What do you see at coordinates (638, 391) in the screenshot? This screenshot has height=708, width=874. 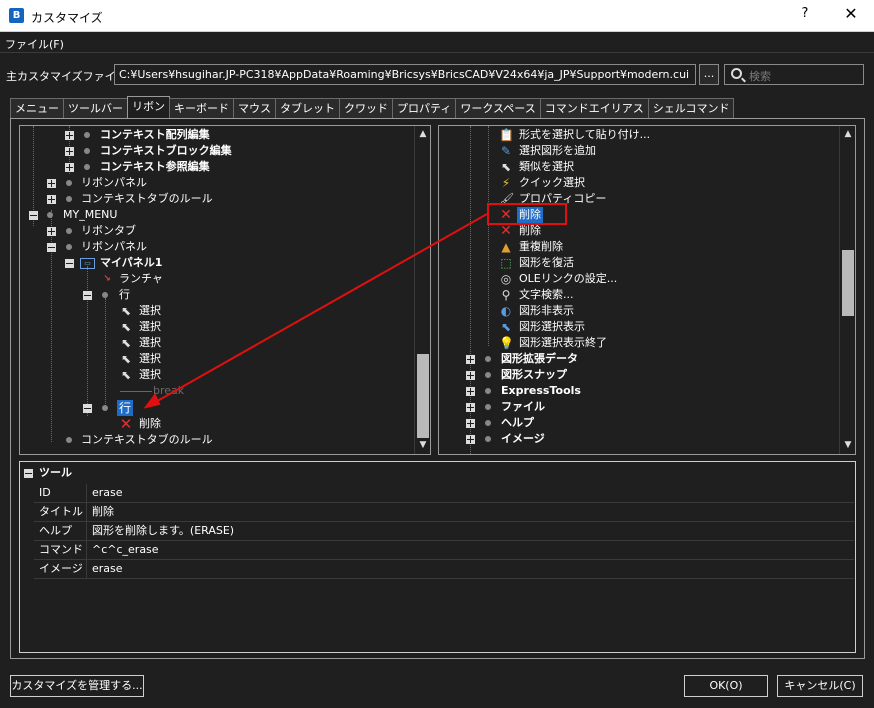 I see `tree-item: ExpressTools` at bounding box center [638, 391].